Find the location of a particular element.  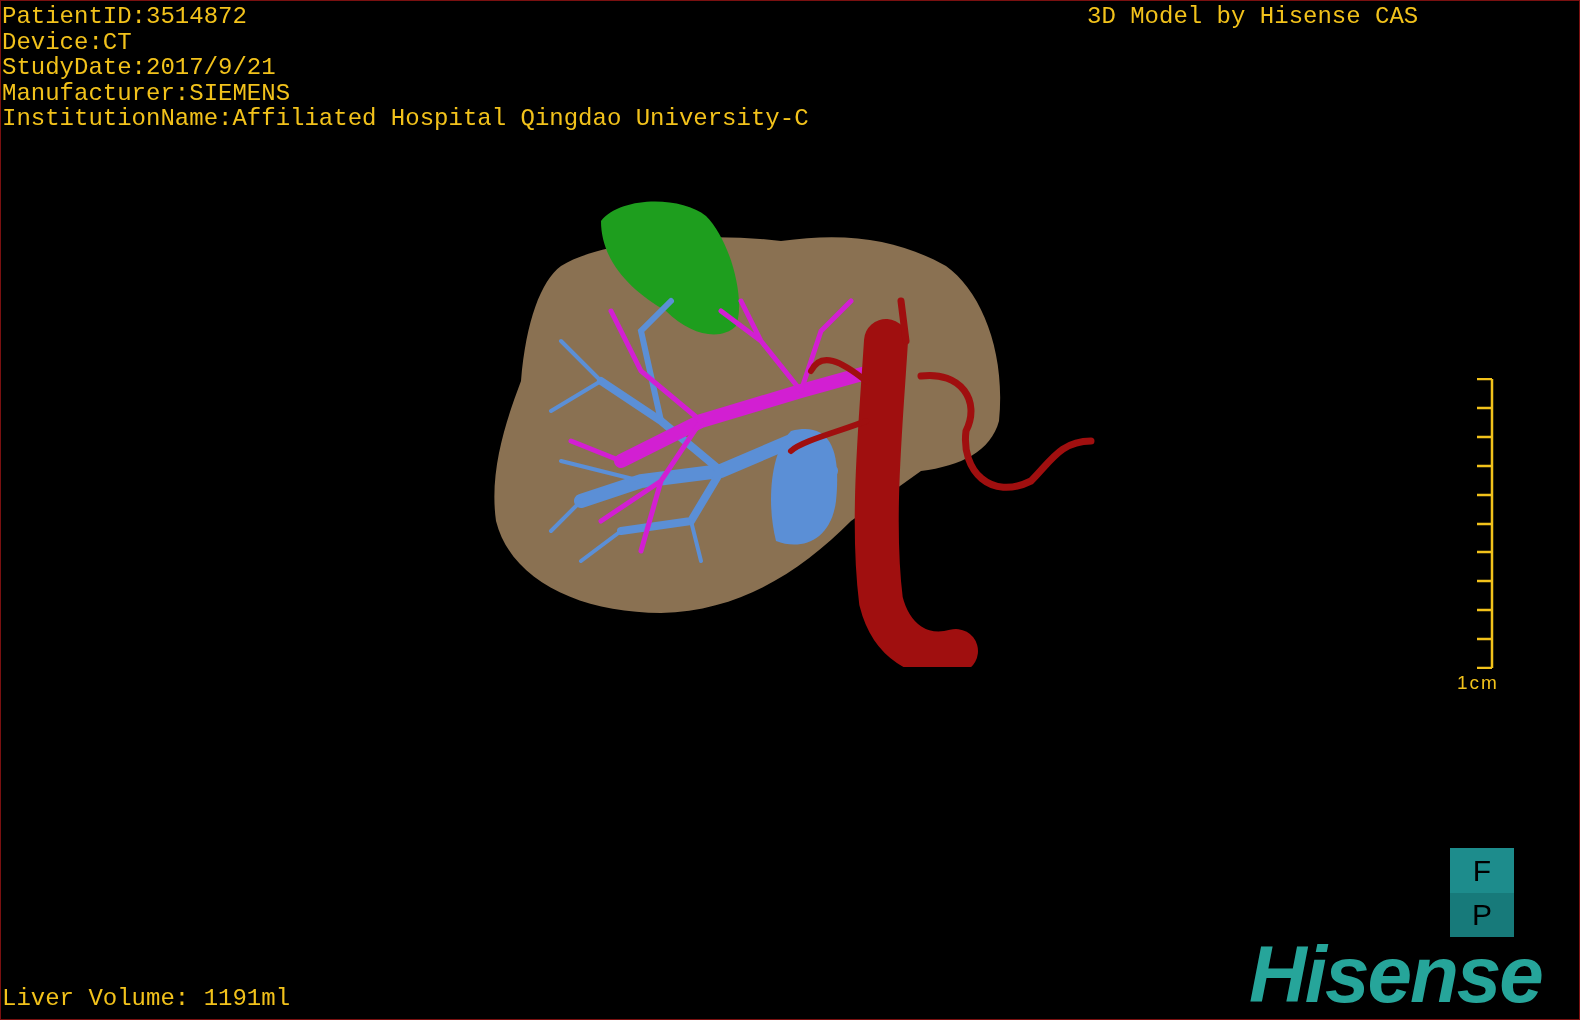

viewer-title: 3D Model by Hisense CAS is located at coordinates (1253, 16).